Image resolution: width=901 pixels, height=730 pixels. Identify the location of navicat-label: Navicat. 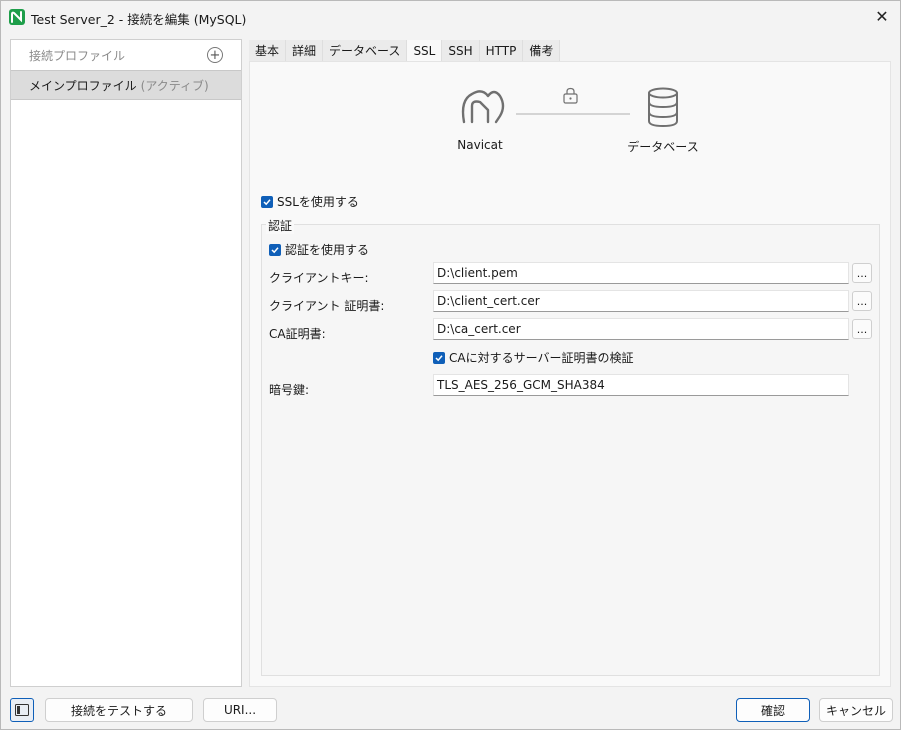
(480, 145).